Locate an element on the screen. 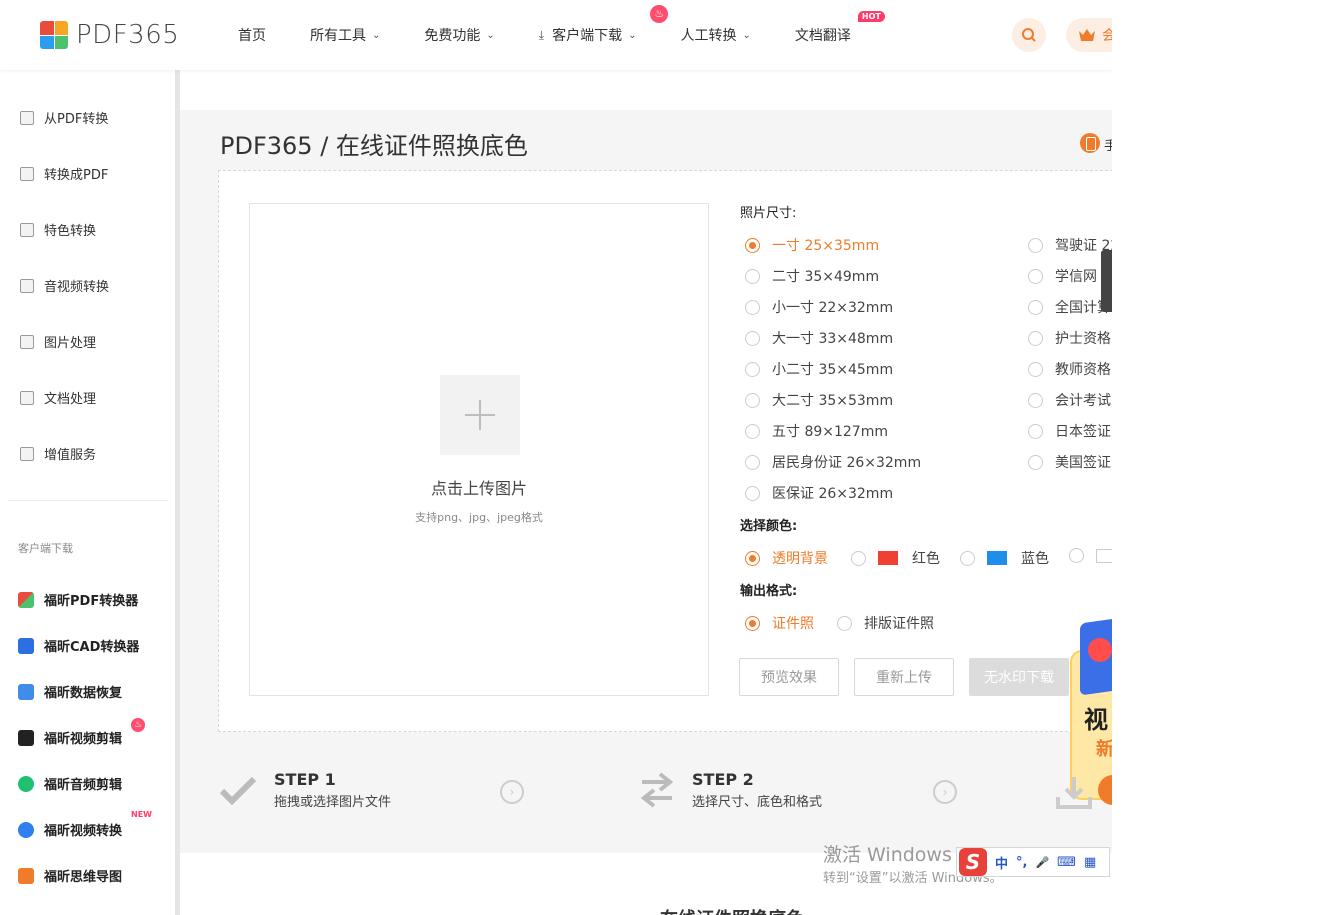  sidebar-item-document: 文档处理 is located at coordinates (58, 397).